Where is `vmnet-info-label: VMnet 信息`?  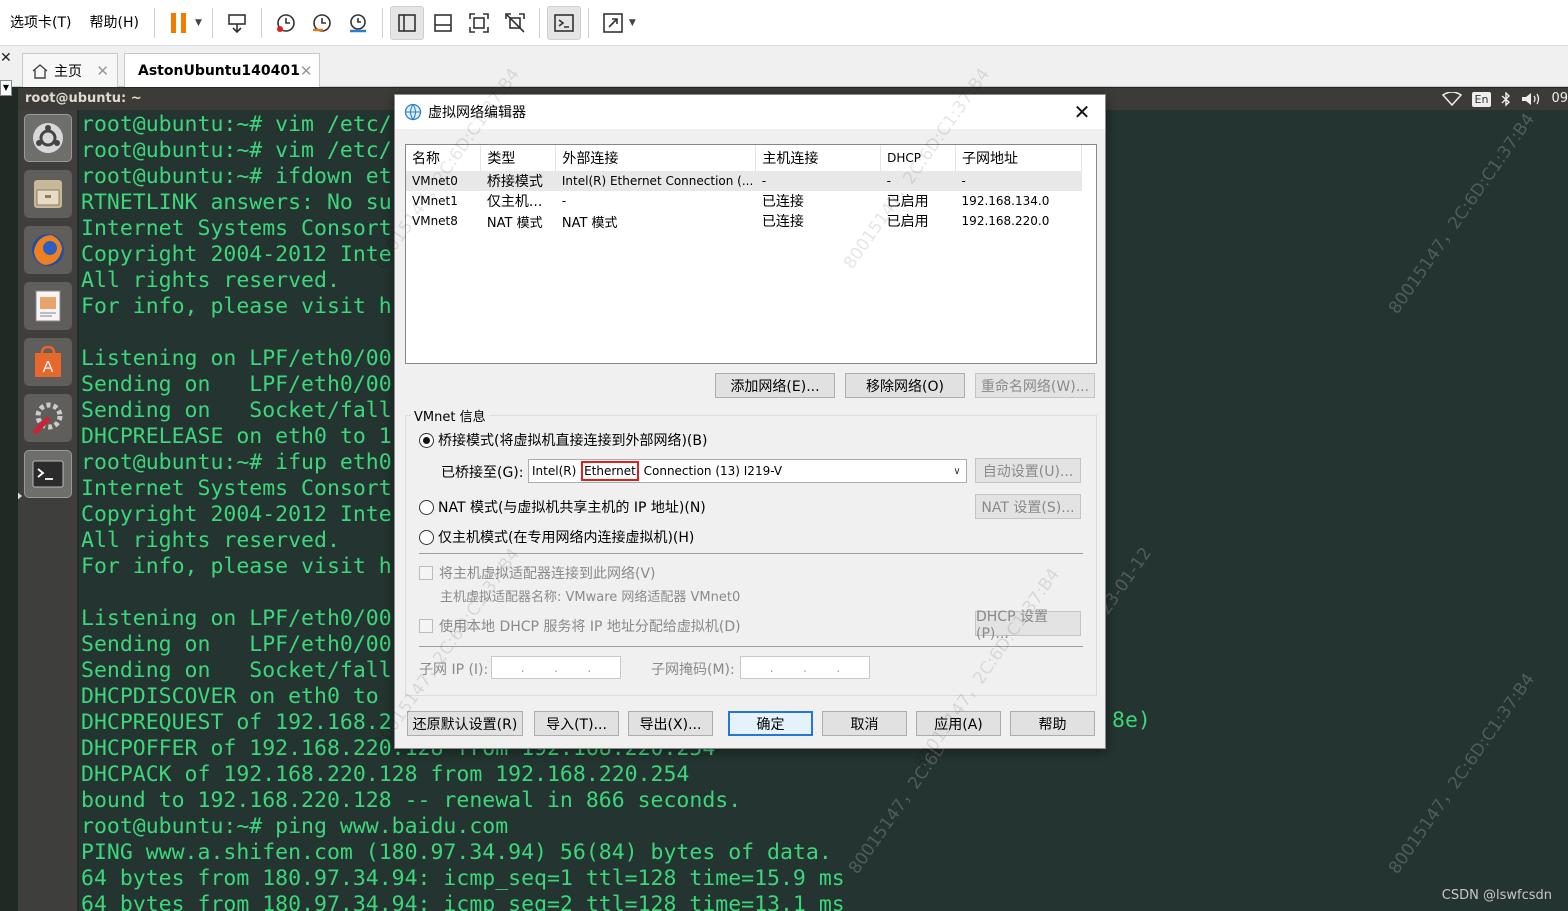
vmnet-info-label: VMnet 信息 is located at coordinates (450, 415).